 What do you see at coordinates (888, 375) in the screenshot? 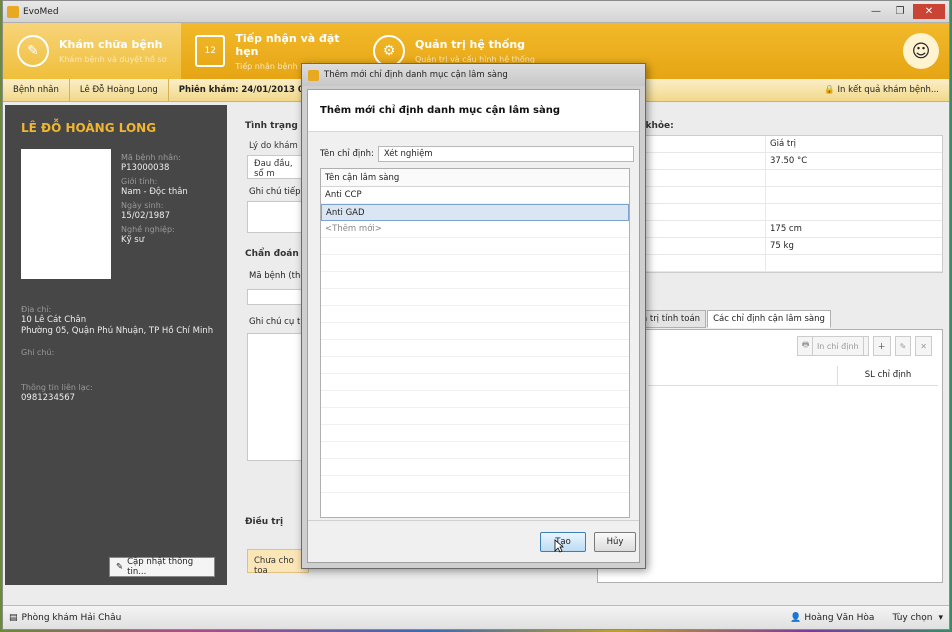
I see `qty-header: SL chỉ định` at bounding box center [888, 375].